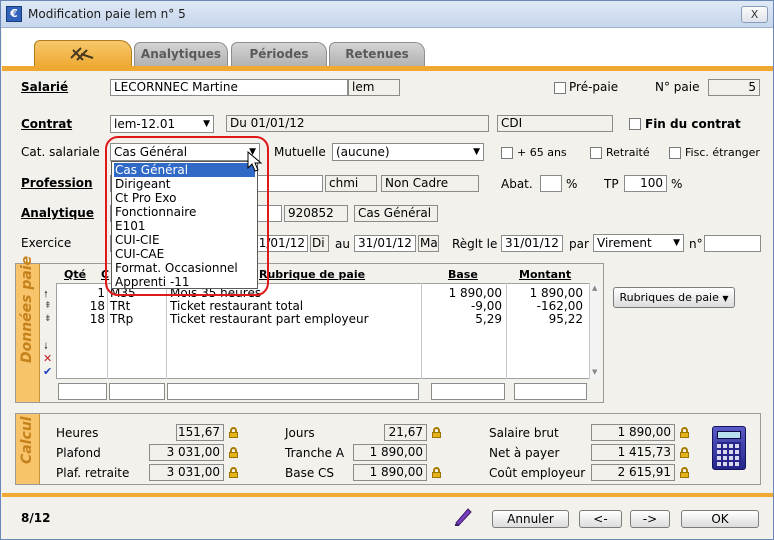  I want to click on pencil-icon, so click(463, 516).